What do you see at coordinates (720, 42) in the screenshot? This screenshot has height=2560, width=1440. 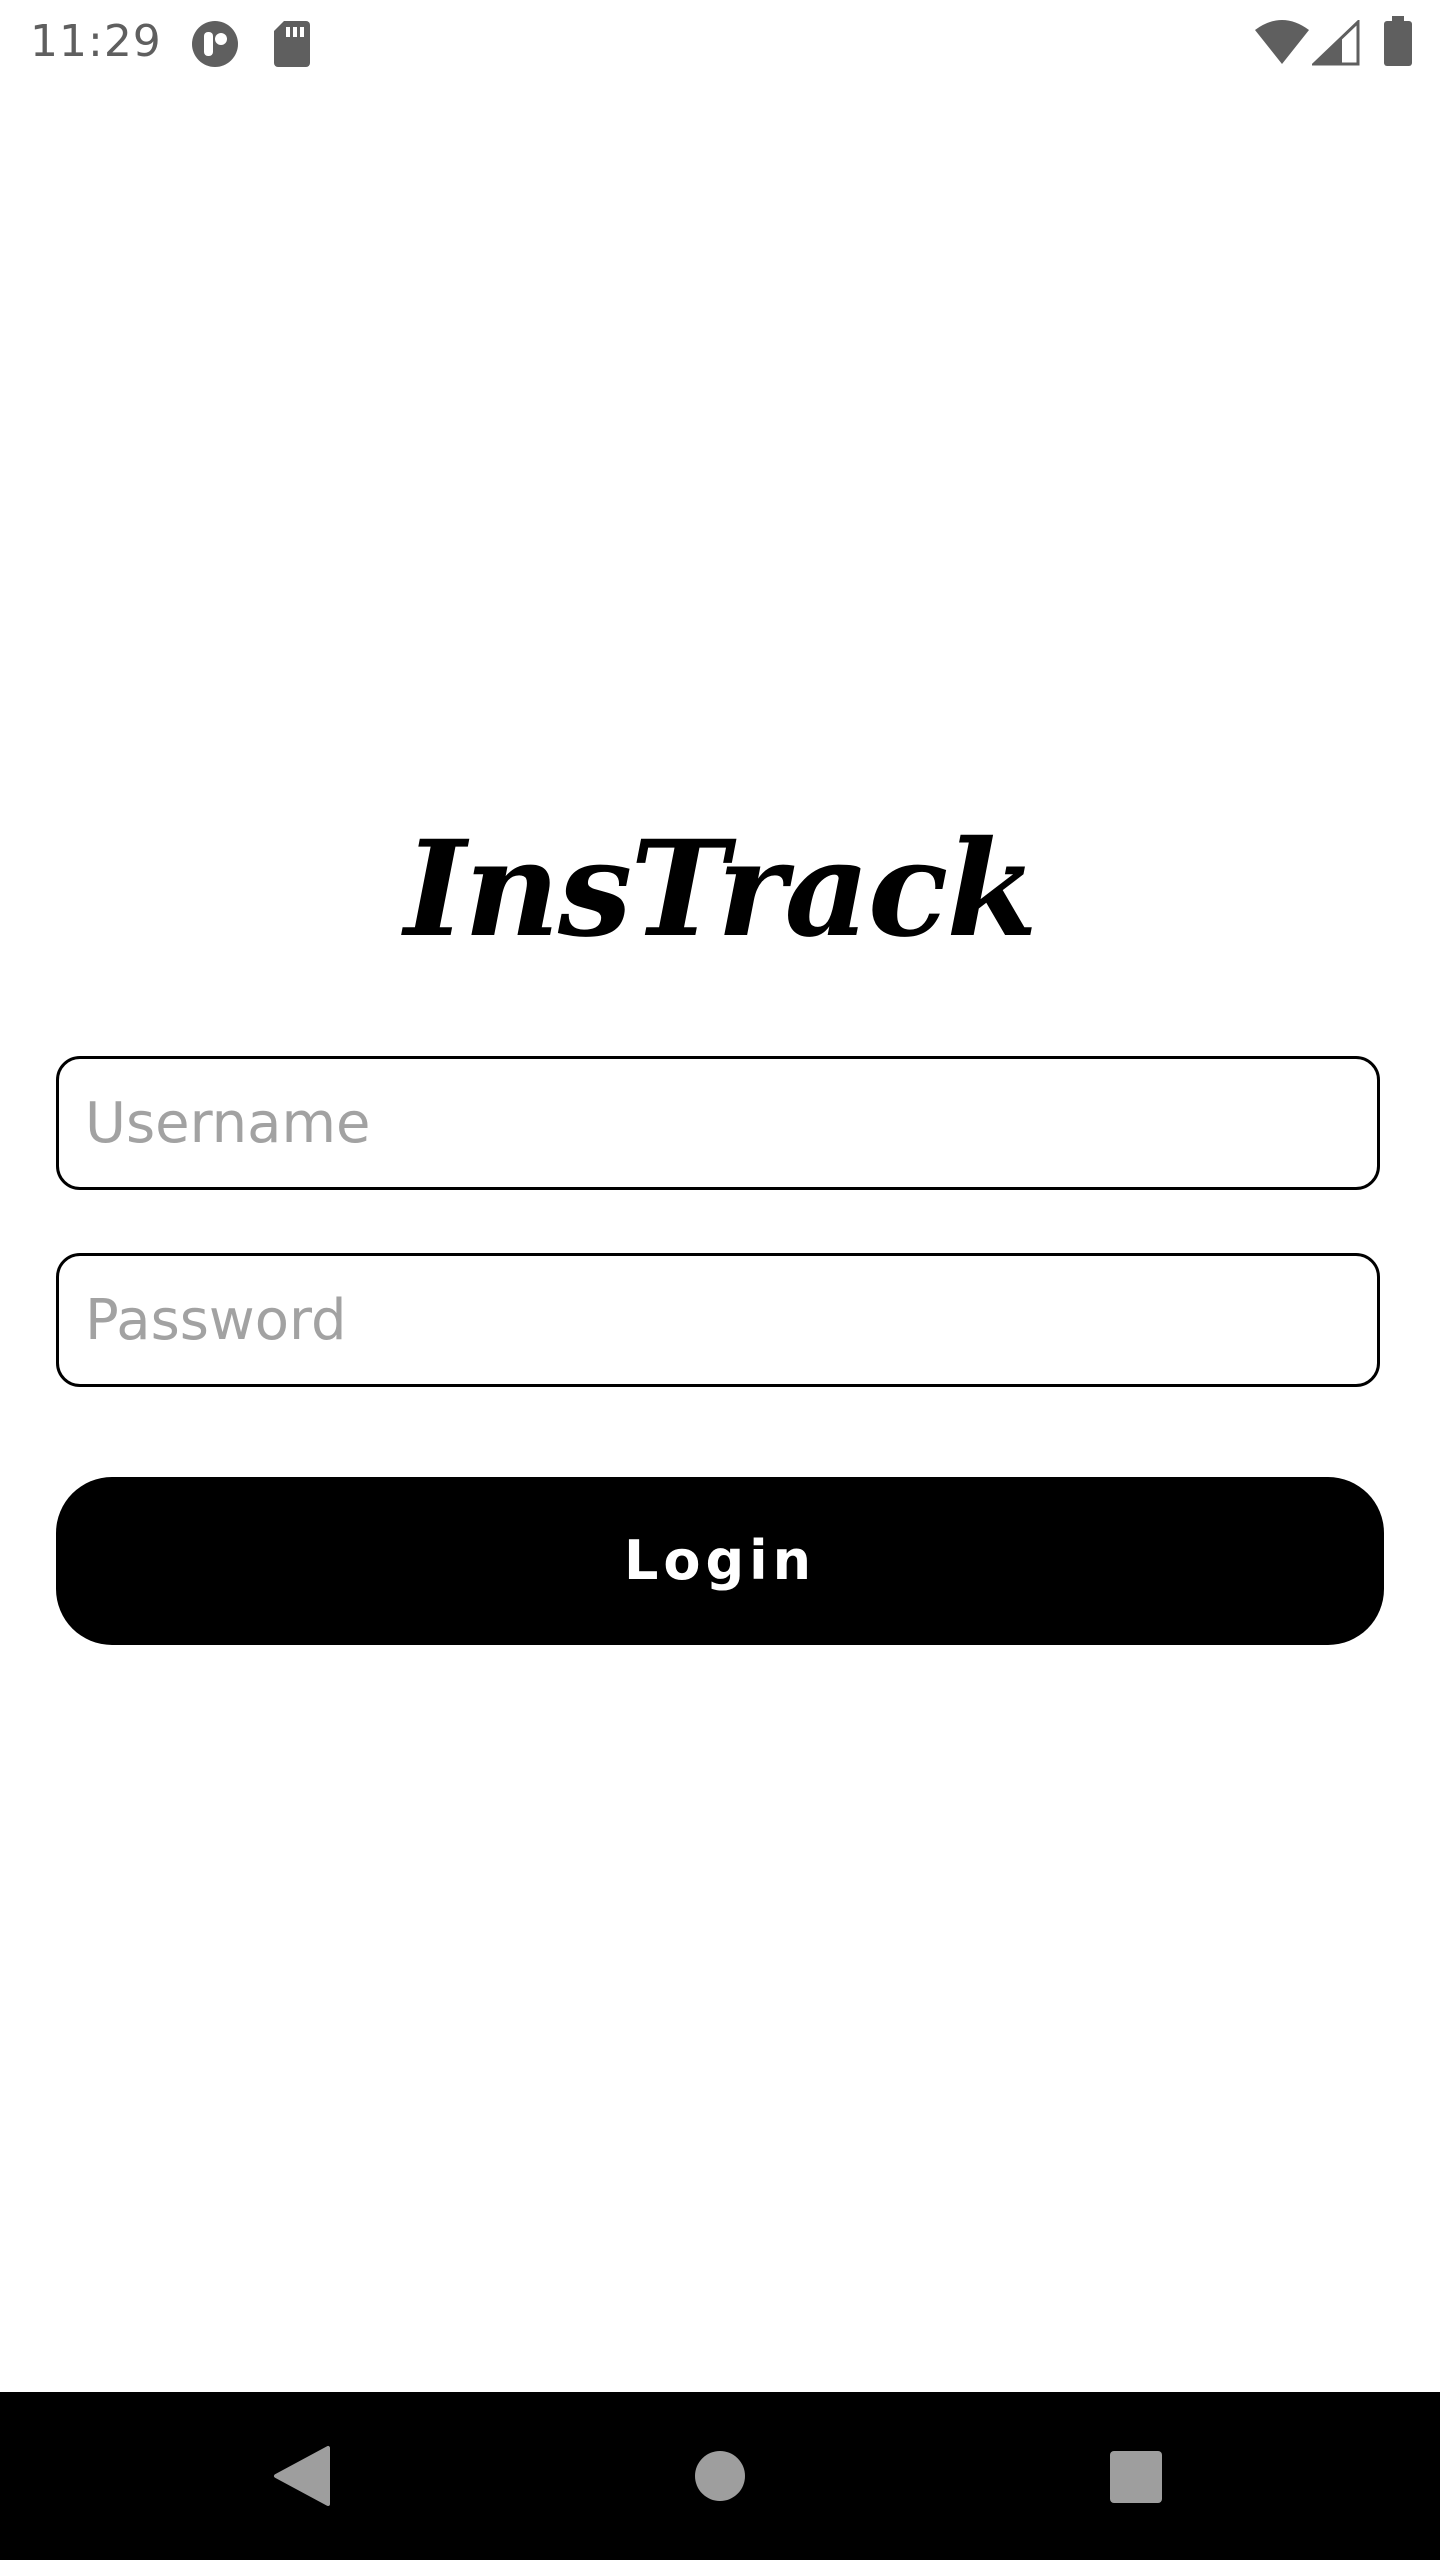 I see `status-bar: 11:29` at bounding box center [720, 42].